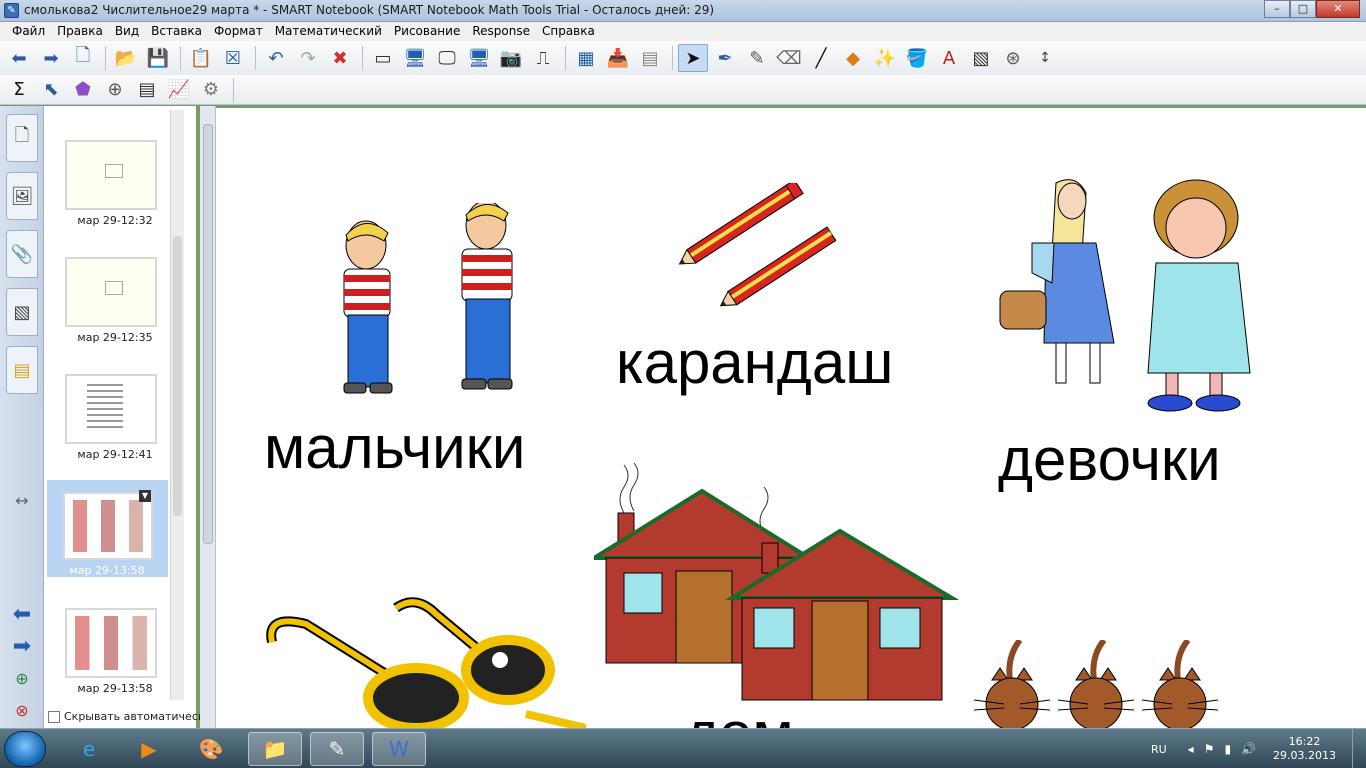 This screenshot has height=768, width=1366. I want to click on attachments-tab: 📎, so click(22, 254).